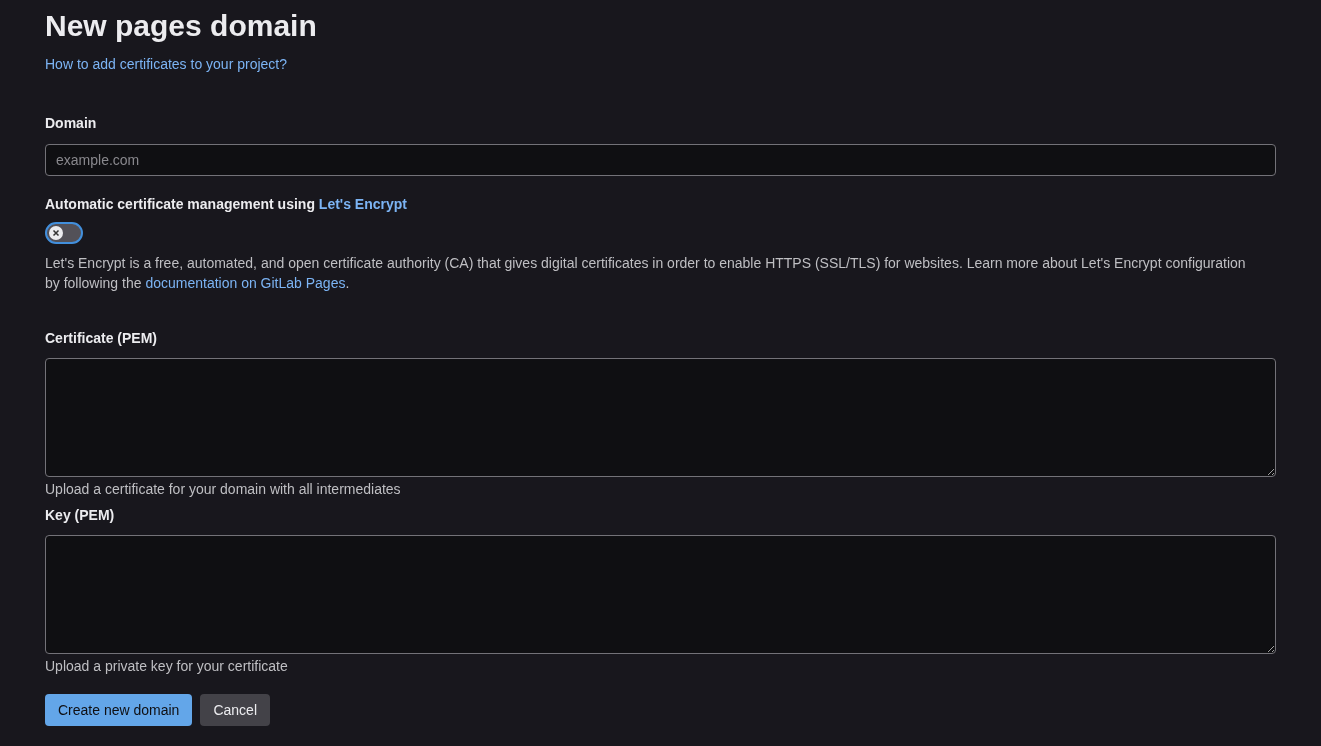  I want to click on lets-encrypt-link: Let's Encrypt, so click(362, 204).